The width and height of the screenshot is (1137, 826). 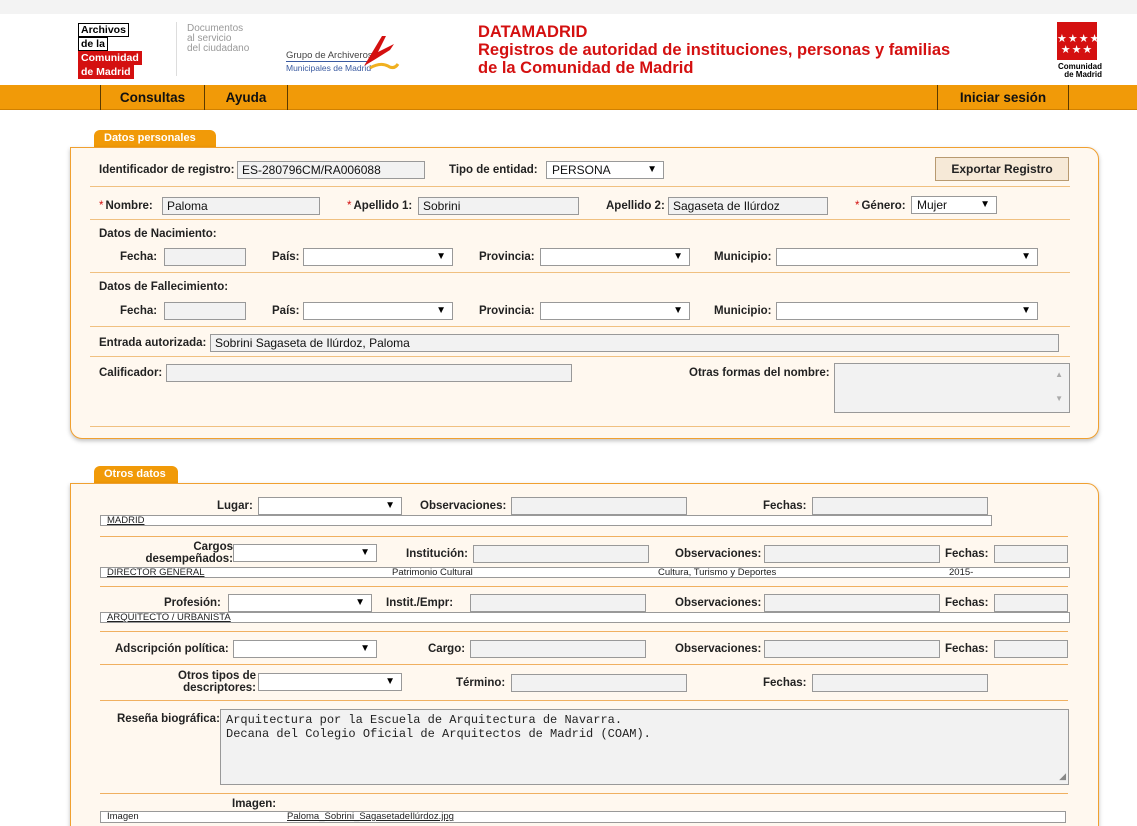 What do you see at coordinates (605, 170) in the screenshot?
I see `tipo-entidad-select: PERSONA ▼` at bounding box center [605, 170].